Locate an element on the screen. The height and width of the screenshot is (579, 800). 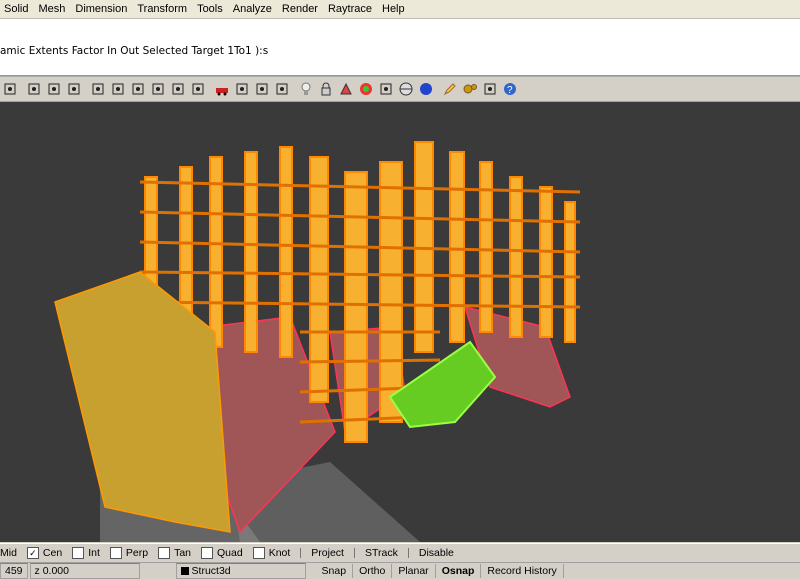
layer-color-swatch is located at coordinates (184, 571).